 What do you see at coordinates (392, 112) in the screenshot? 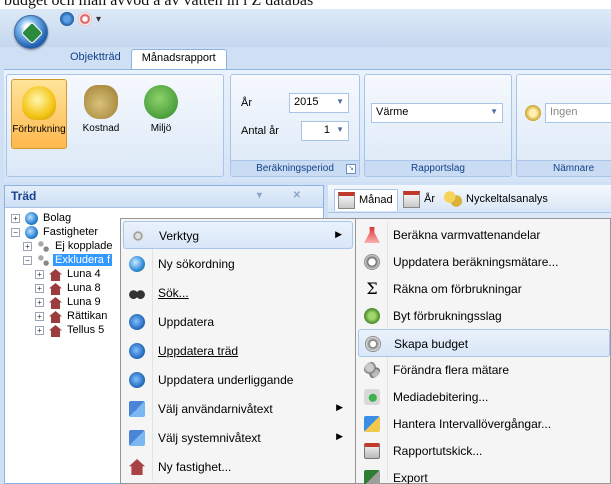
I see `rapportslag-value: Värme` at bounding box center [392, 112].